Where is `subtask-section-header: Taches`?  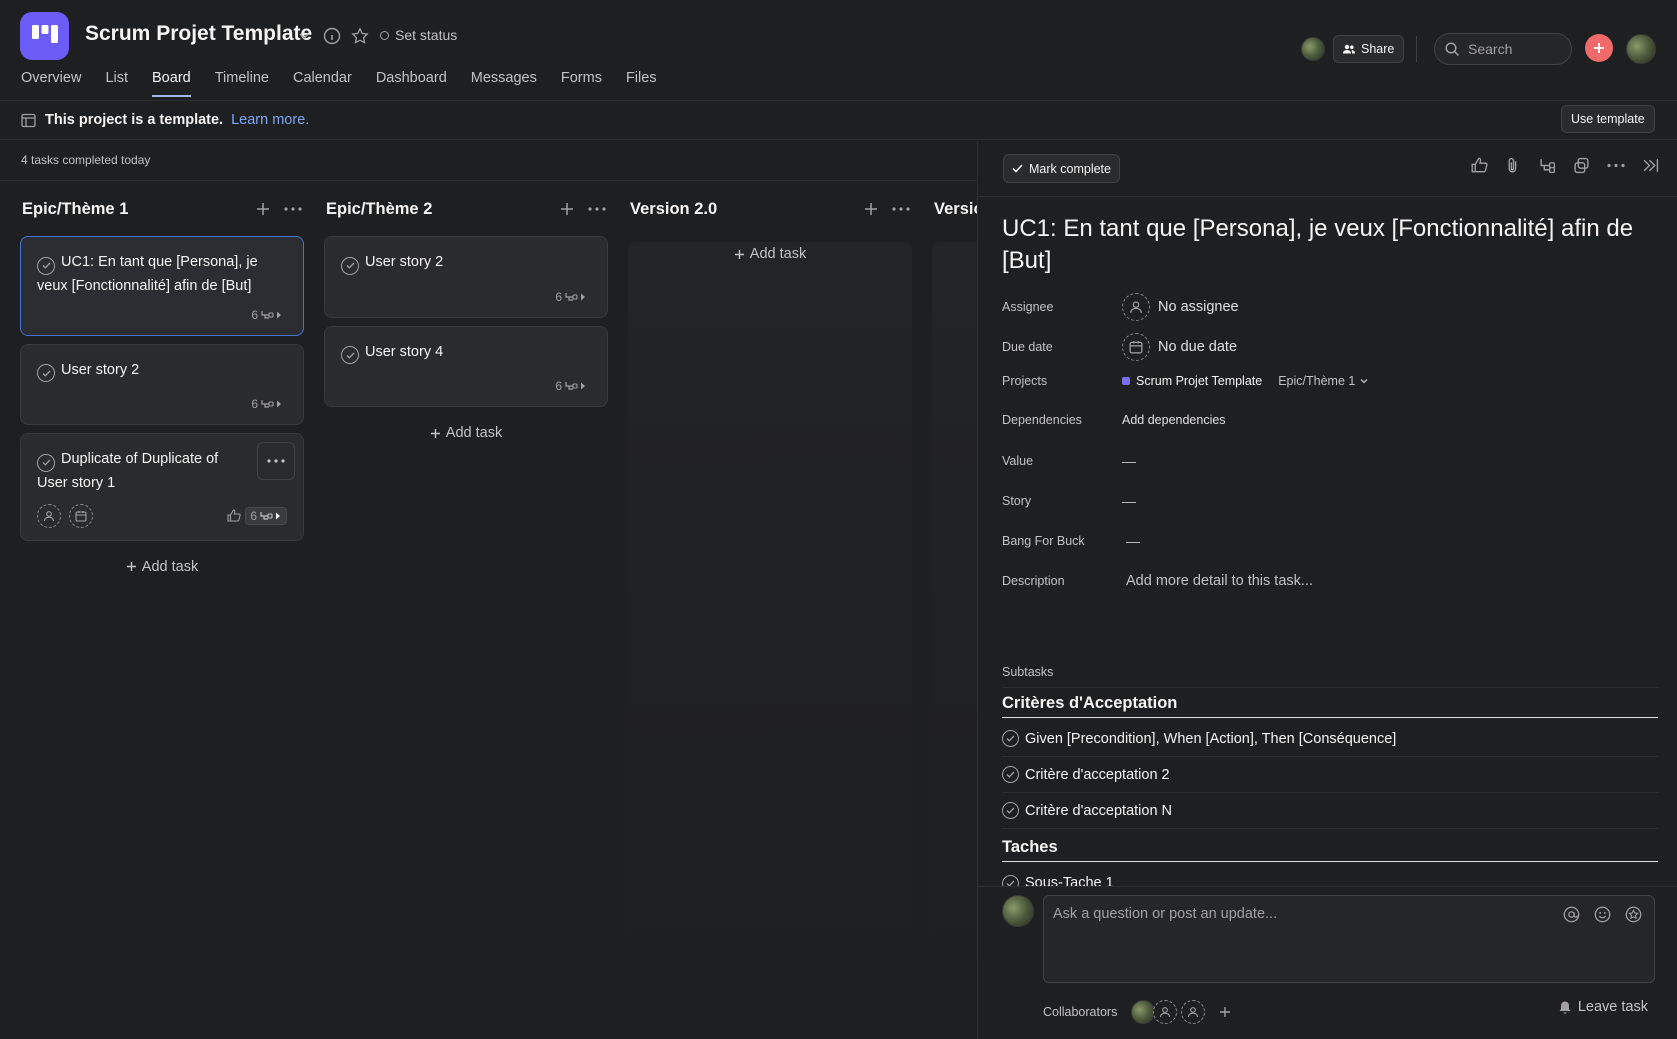 subtask-section-header: Taches is located at coordinates (1330, 850).